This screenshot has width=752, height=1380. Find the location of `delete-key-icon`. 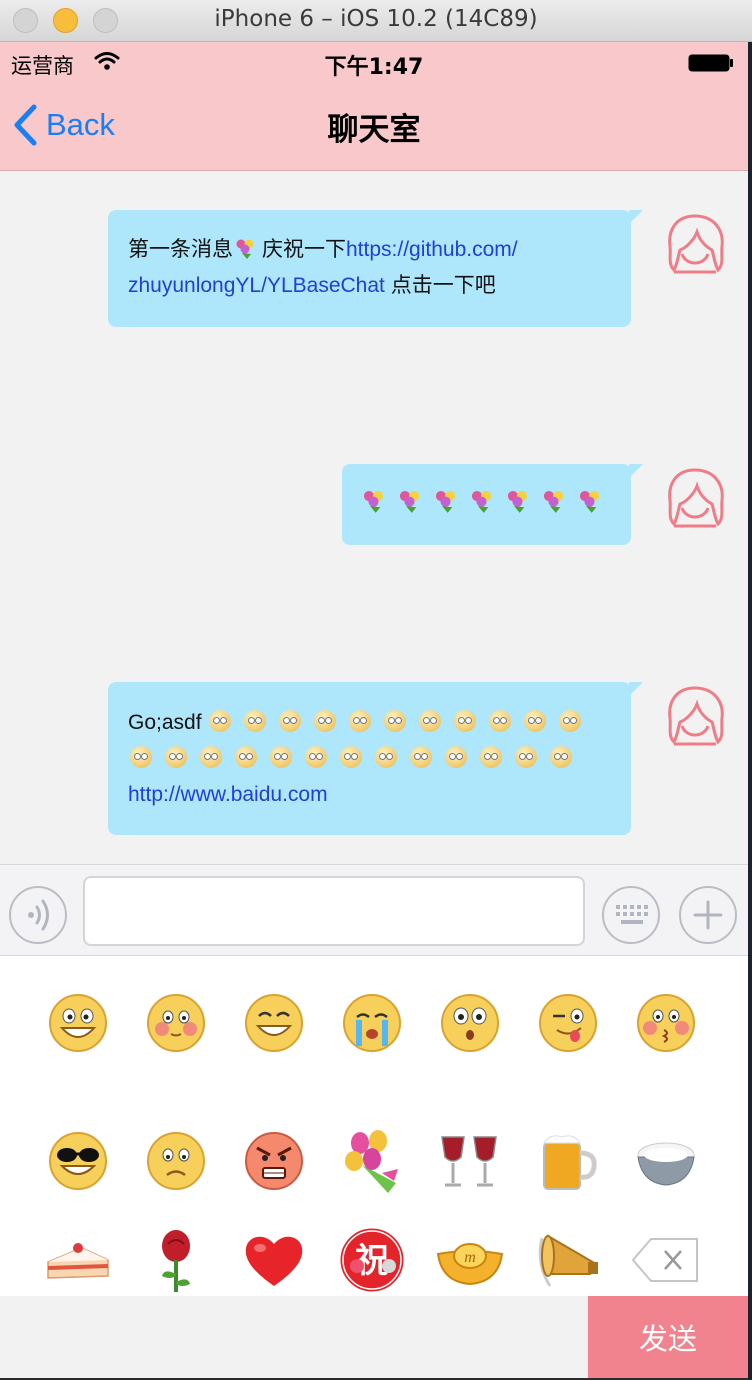

delete-key-icon is located at coordinates (666, 1260).